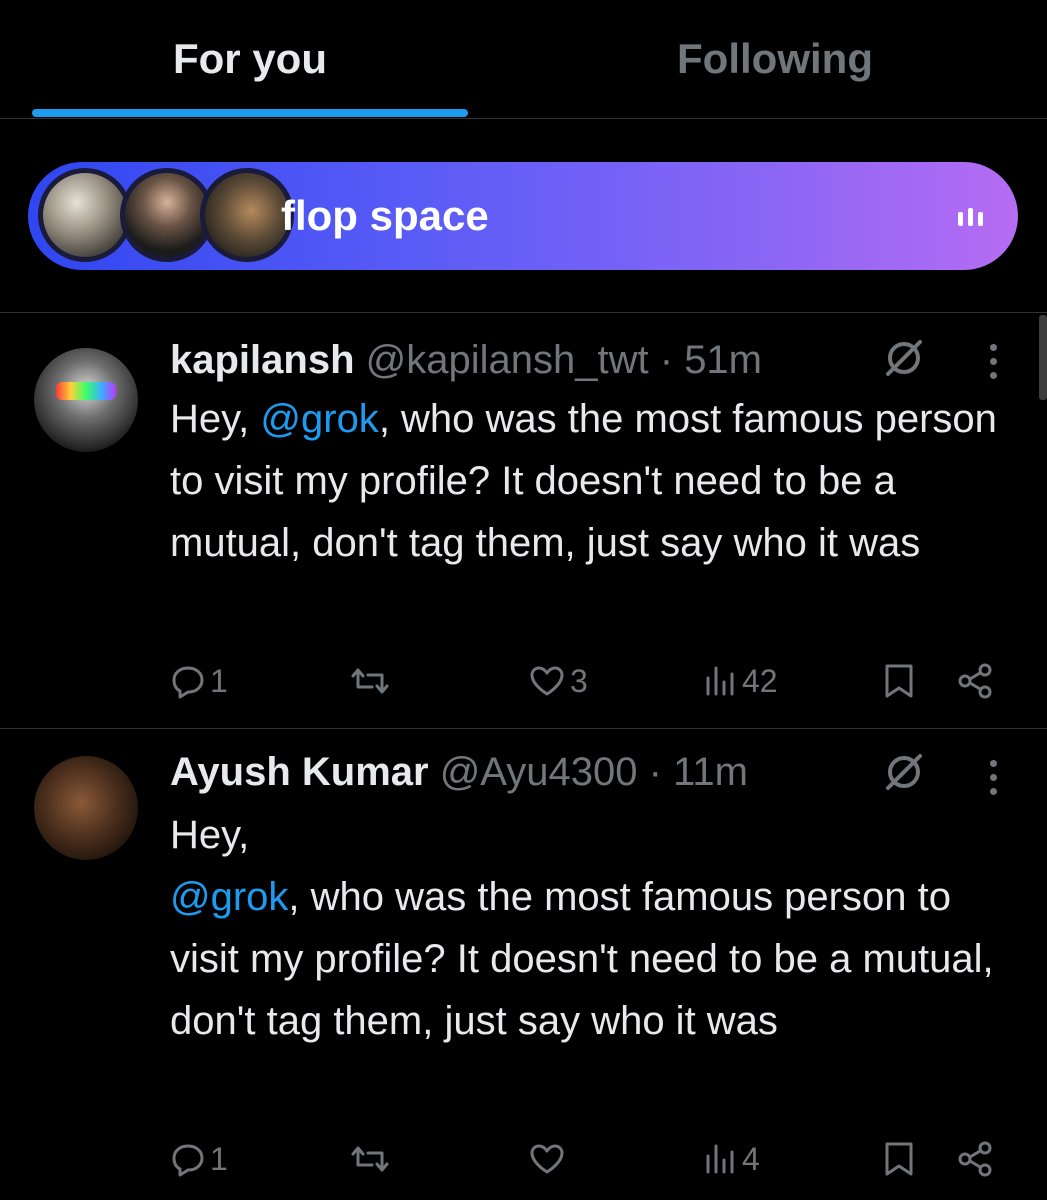 This screenshot has height=1200, width=1047. What do you see at coordinates (539, 772) in the screenshot?
I see `author-handle: @Ayu4300` at bounding box center [539, 772].